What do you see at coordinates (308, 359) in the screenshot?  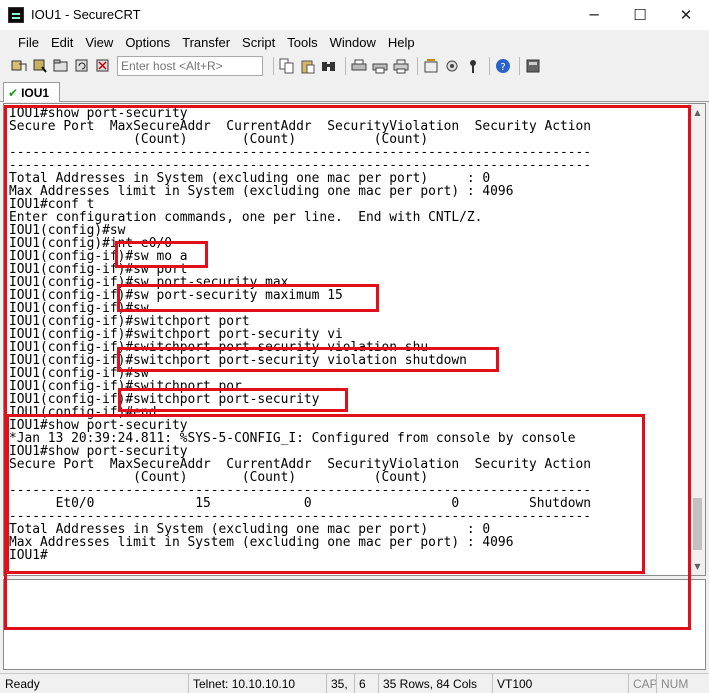 I see `annotation-violation-box` at bounding box center [308, 359].